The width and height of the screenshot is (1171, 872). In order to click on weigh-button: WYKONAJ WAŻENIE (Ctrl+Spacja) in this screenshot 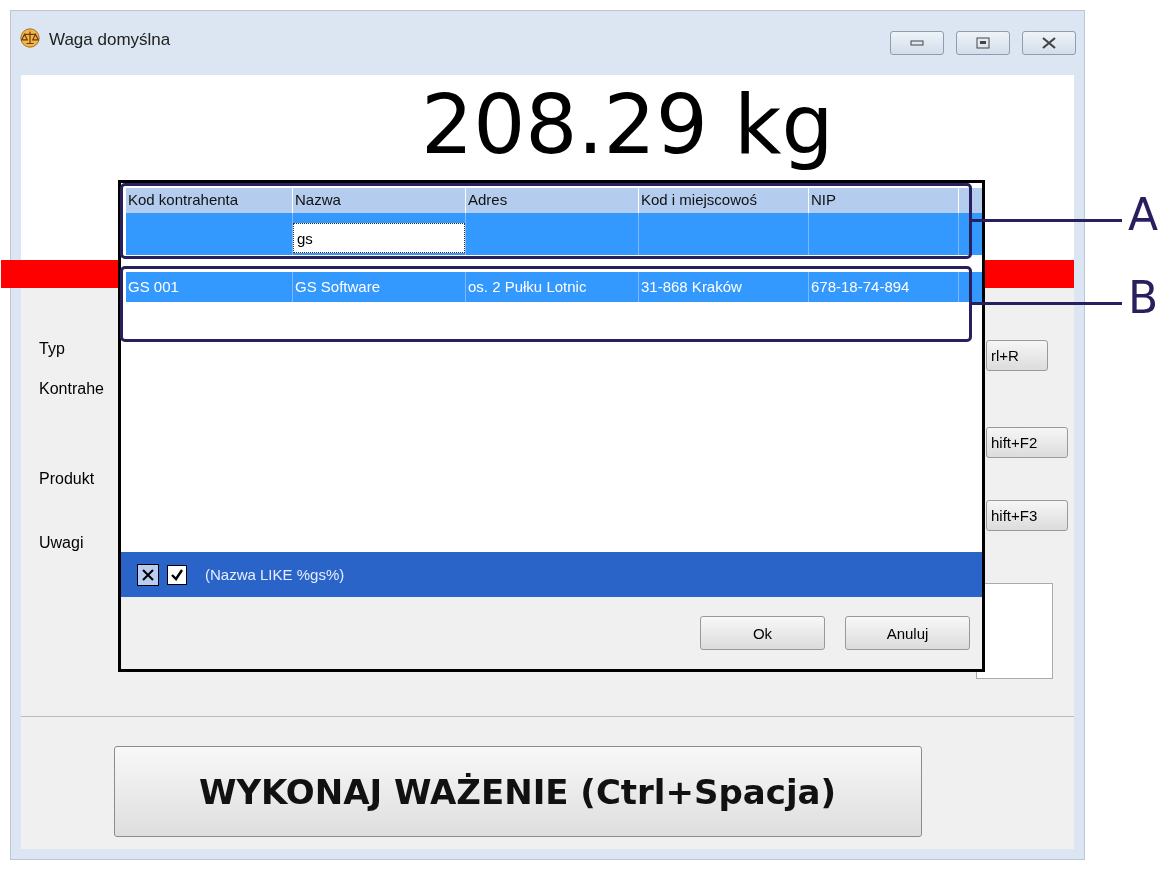, I will do `click(517, 791)`.